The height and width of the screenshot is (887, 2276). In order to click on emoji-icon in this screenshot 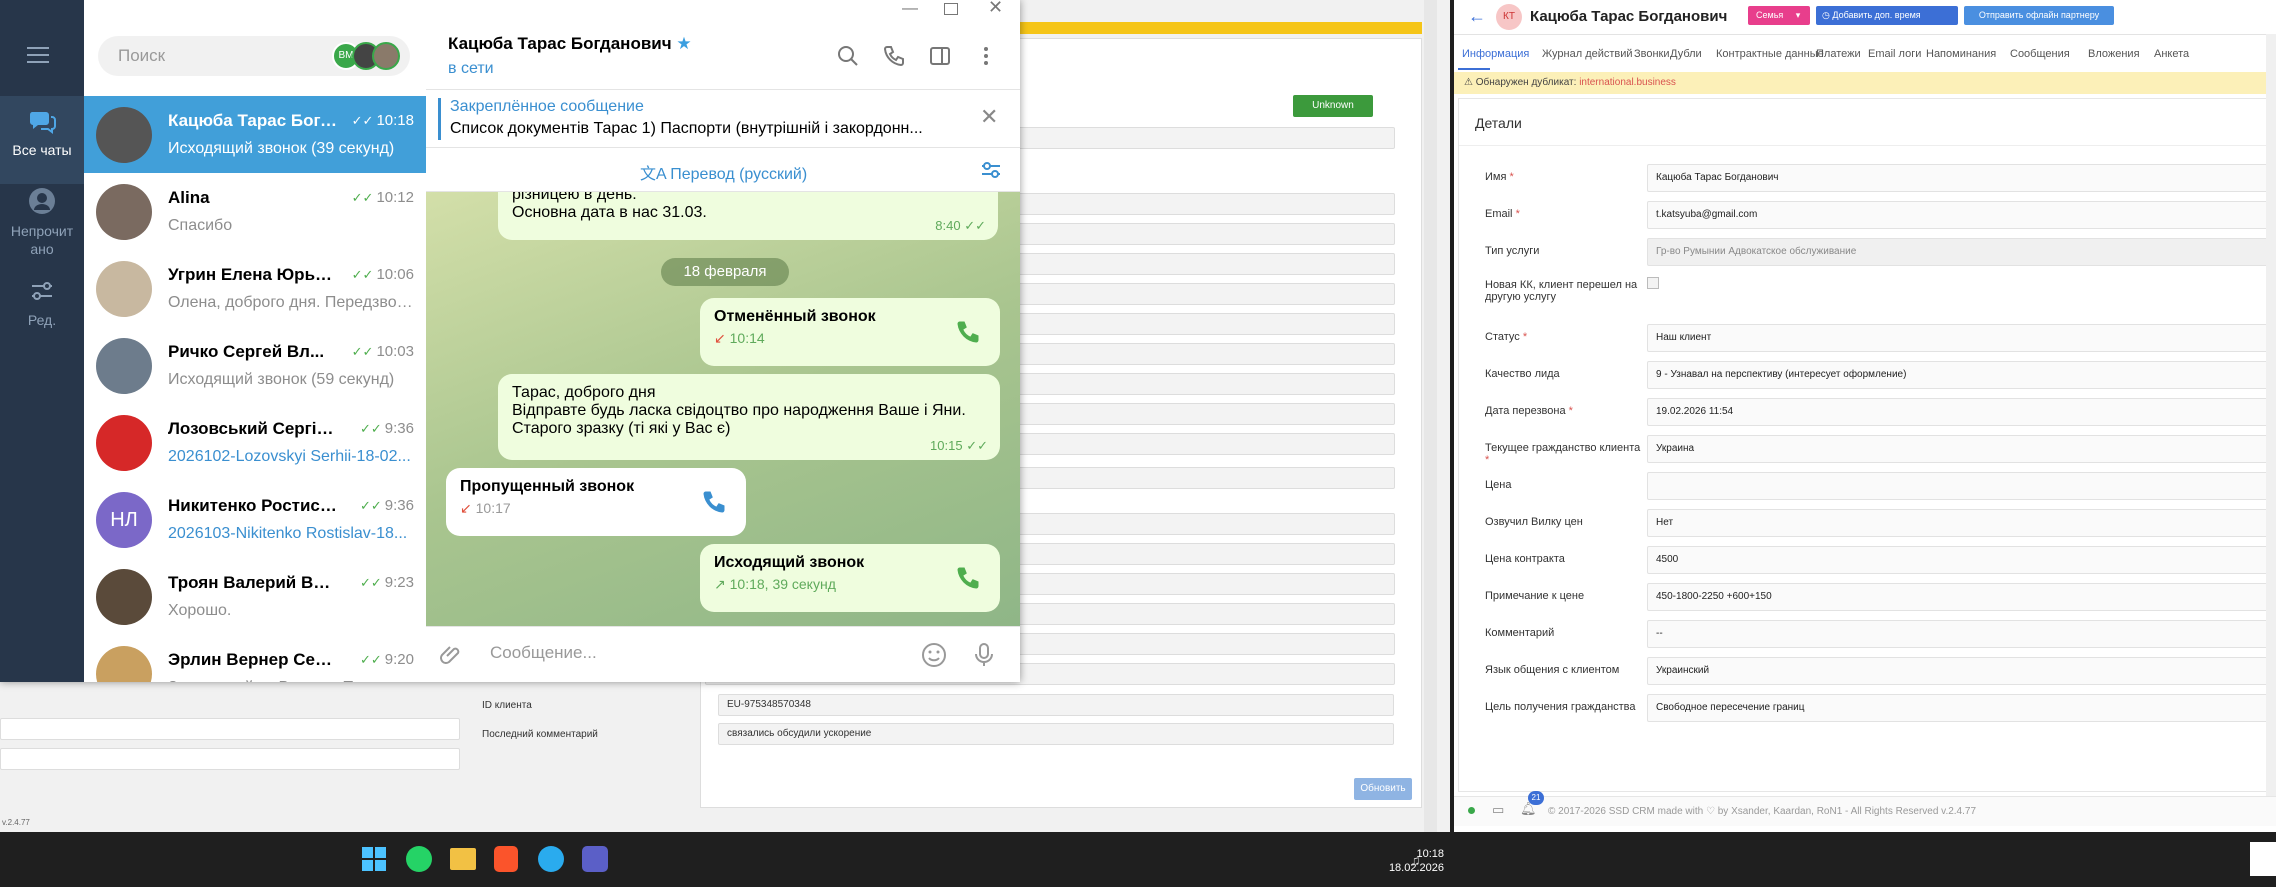, I will do `click(934, 655)`.